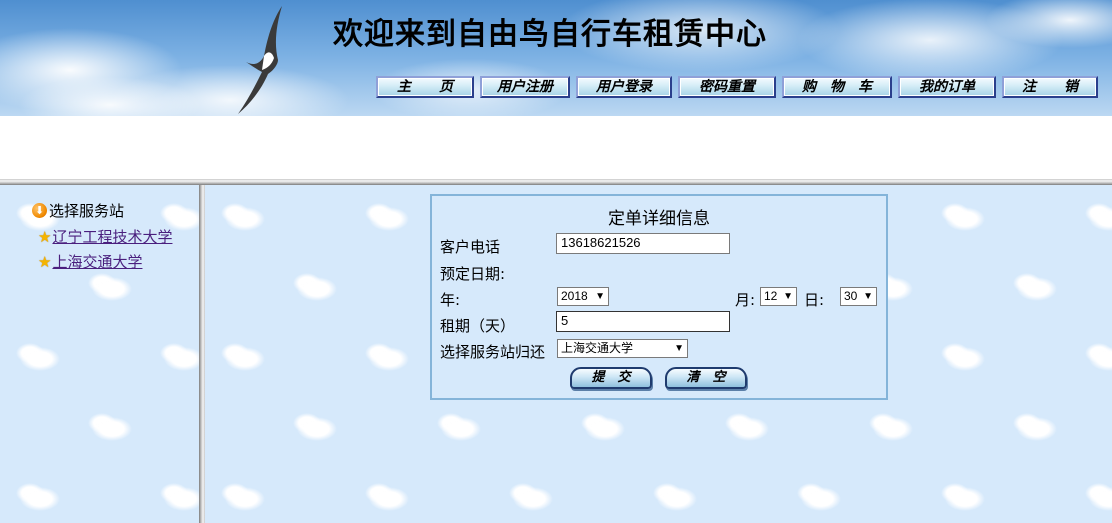  I want to click on nav-my-orders-button: 我的订单, so click(947, 87).